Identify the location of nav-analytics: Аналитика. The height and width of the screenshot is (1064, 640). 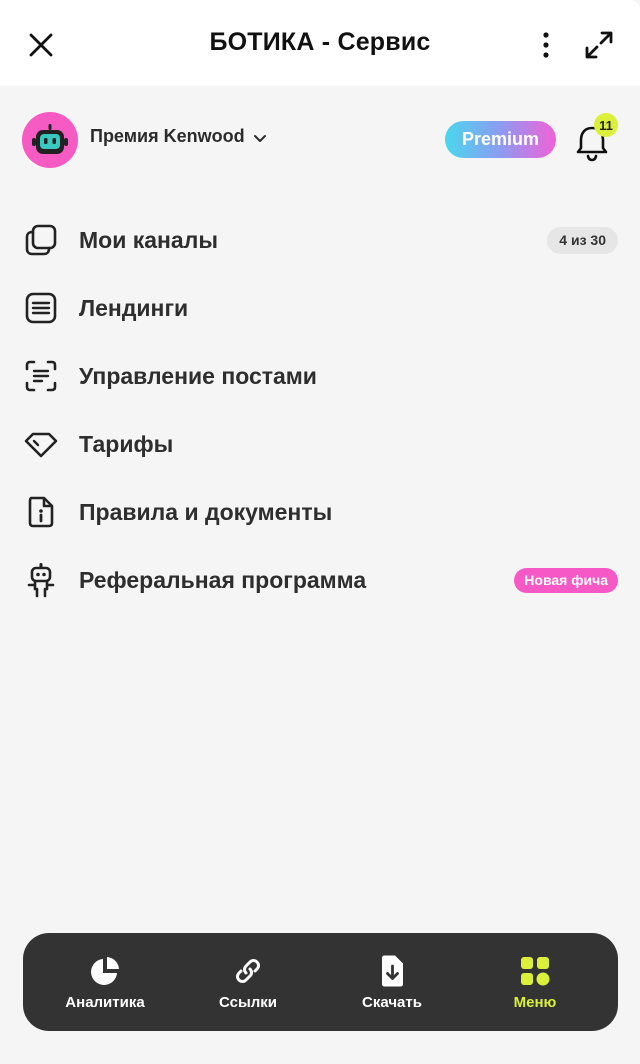
(105, 982).